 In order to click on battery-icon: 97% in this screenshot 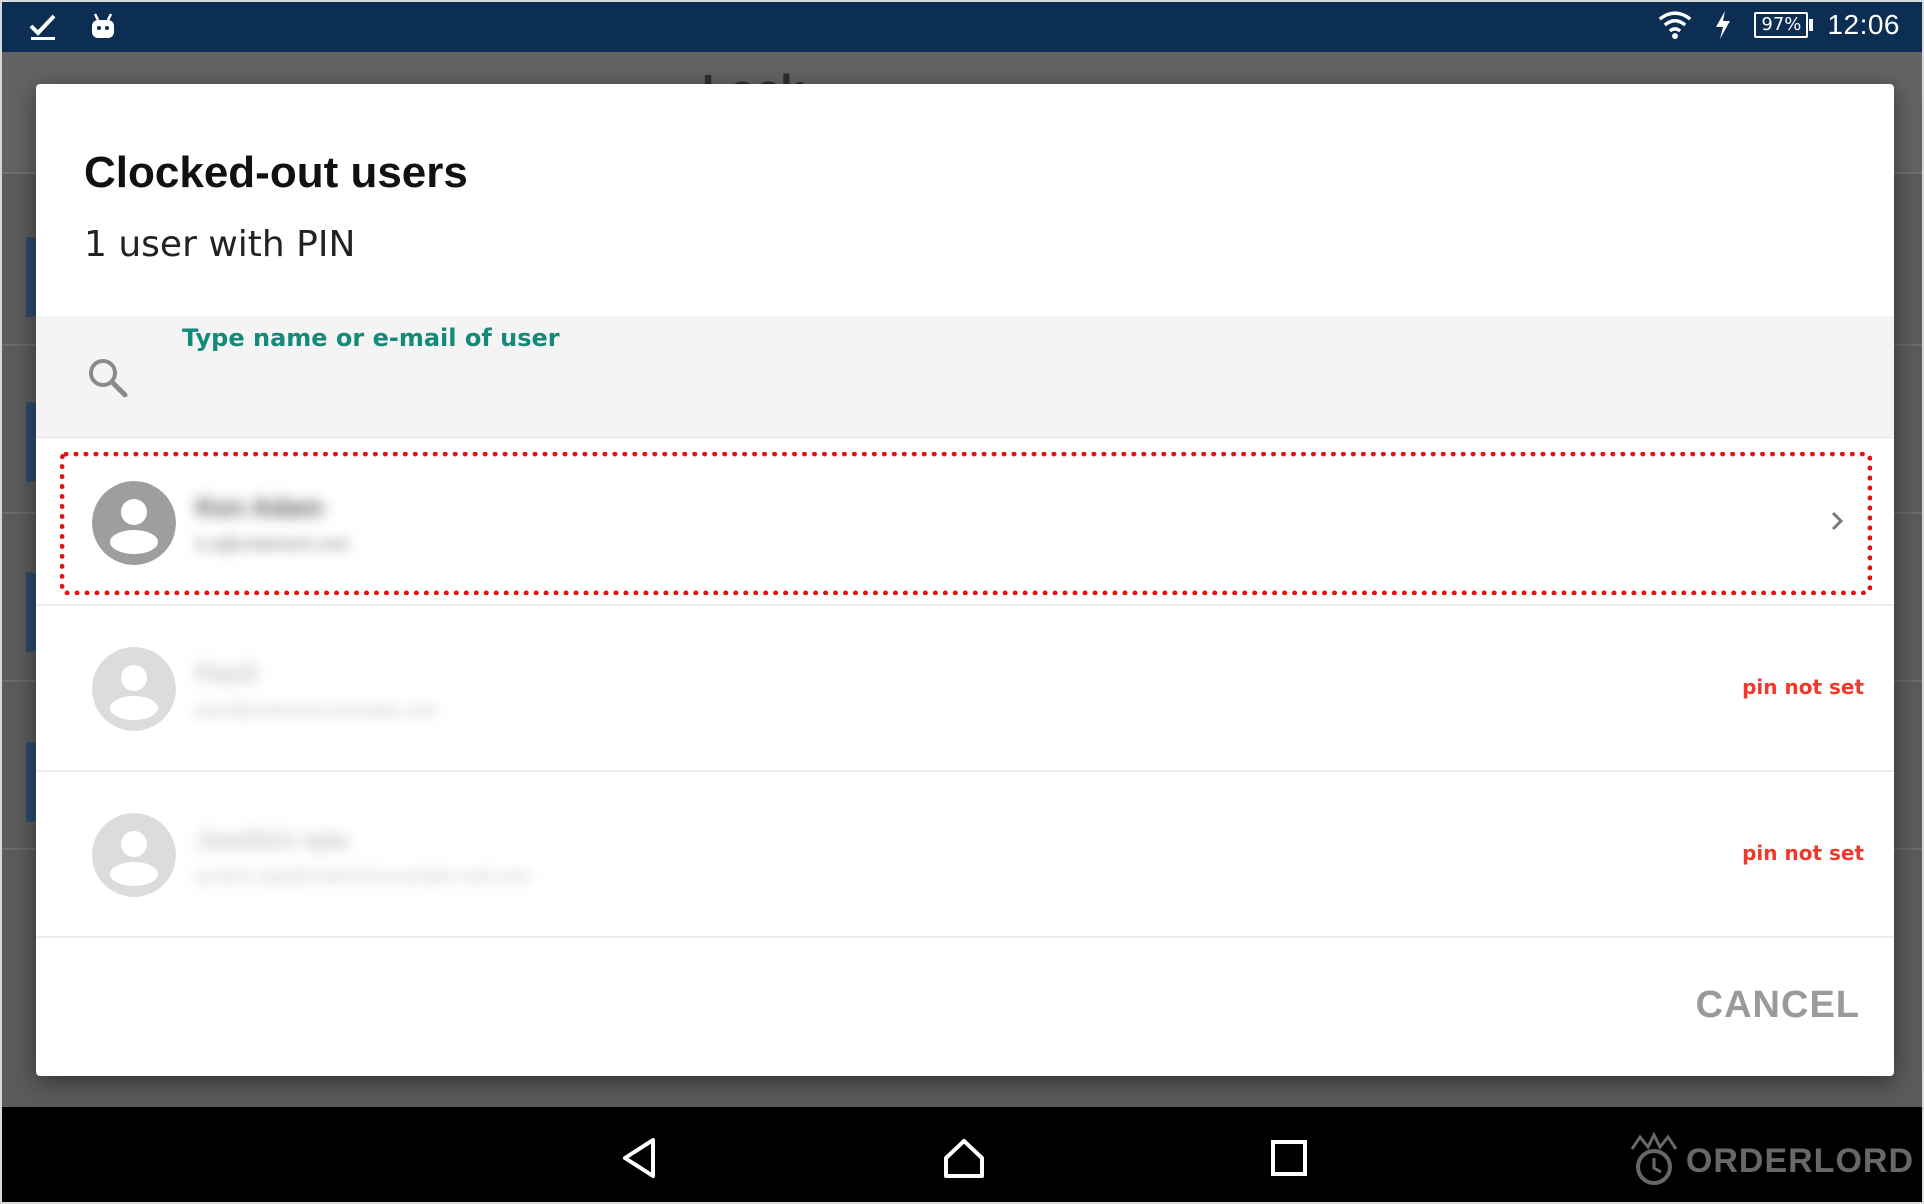, I will do `click(1784, 25)`.